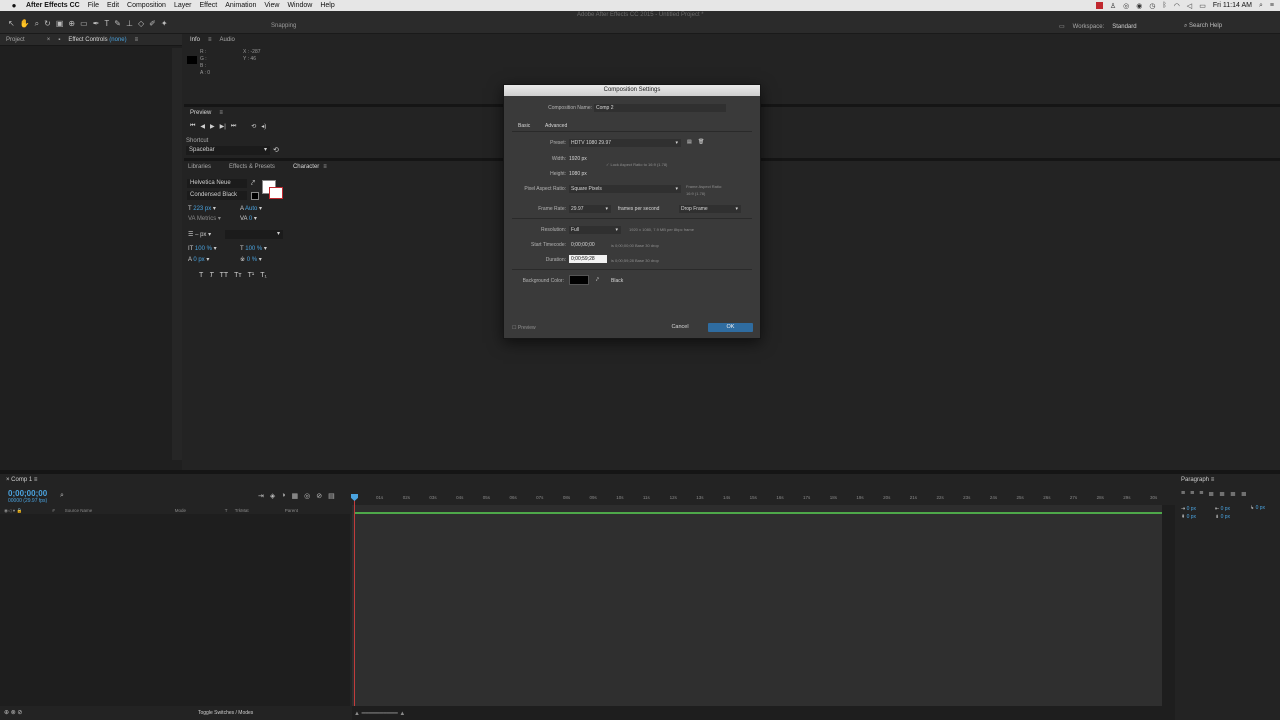 Image resolution: width=1280 pixels, height=720 pixels. I want to click on preview-checkbox: ☐ Preview, so click(524, 328).